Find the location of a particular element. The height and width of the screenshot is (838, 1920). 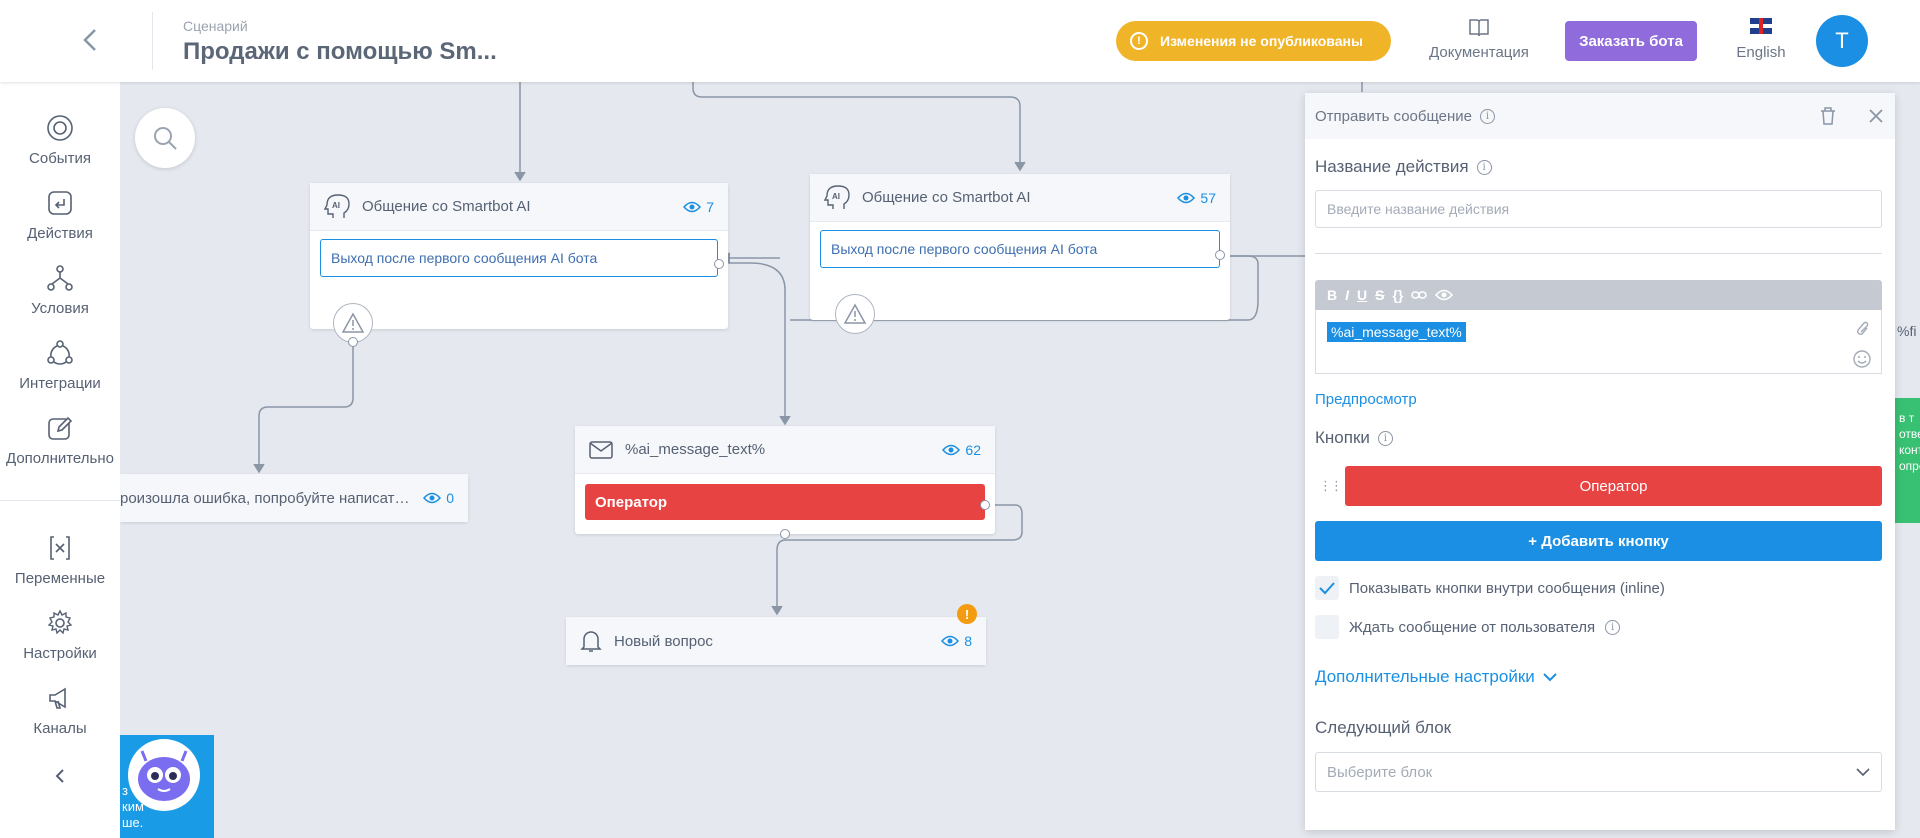

edit-icon is located at coordinates (60, 428).